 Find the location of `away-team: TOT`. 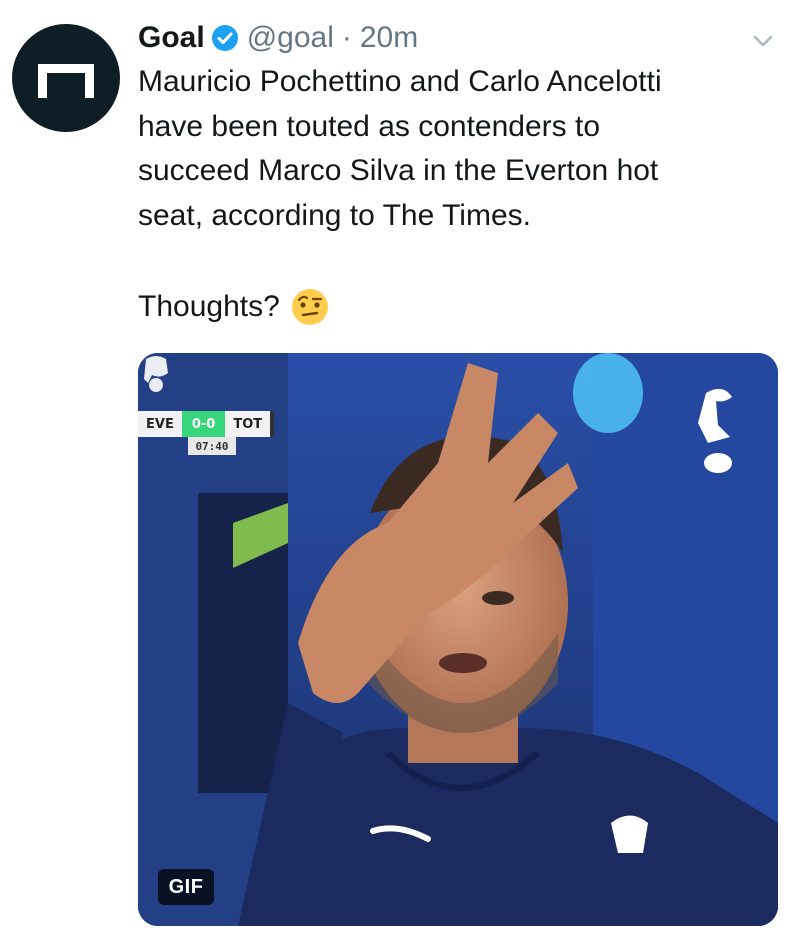

away-team: TOT is located at coordinates (248, 424).